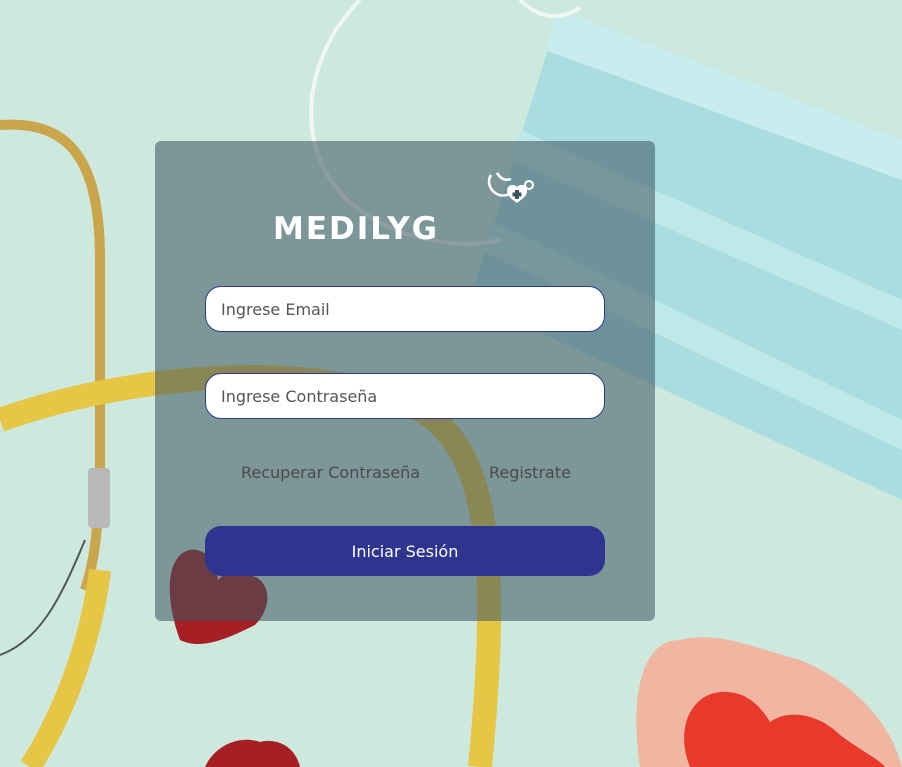  Describe the element at coordinates (356, 229) in the screenshot. I see `brand-name: MEDILYG` at that location.